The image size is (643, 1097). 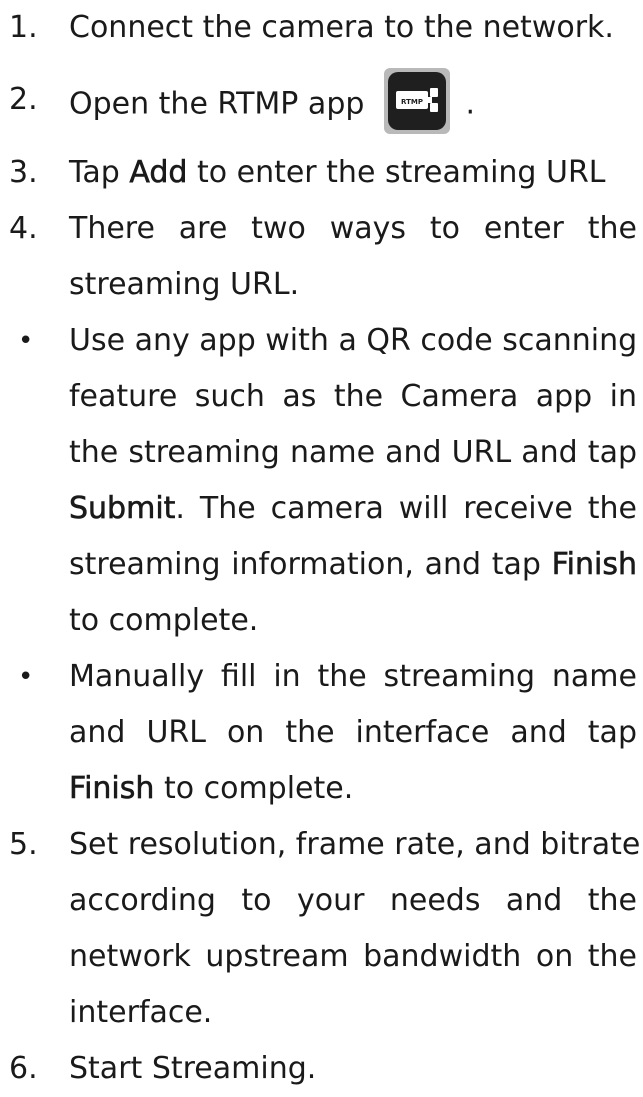 I want to click on step-4-line-1: 4. There are two ways to enter the, so click(x=321, y=229).